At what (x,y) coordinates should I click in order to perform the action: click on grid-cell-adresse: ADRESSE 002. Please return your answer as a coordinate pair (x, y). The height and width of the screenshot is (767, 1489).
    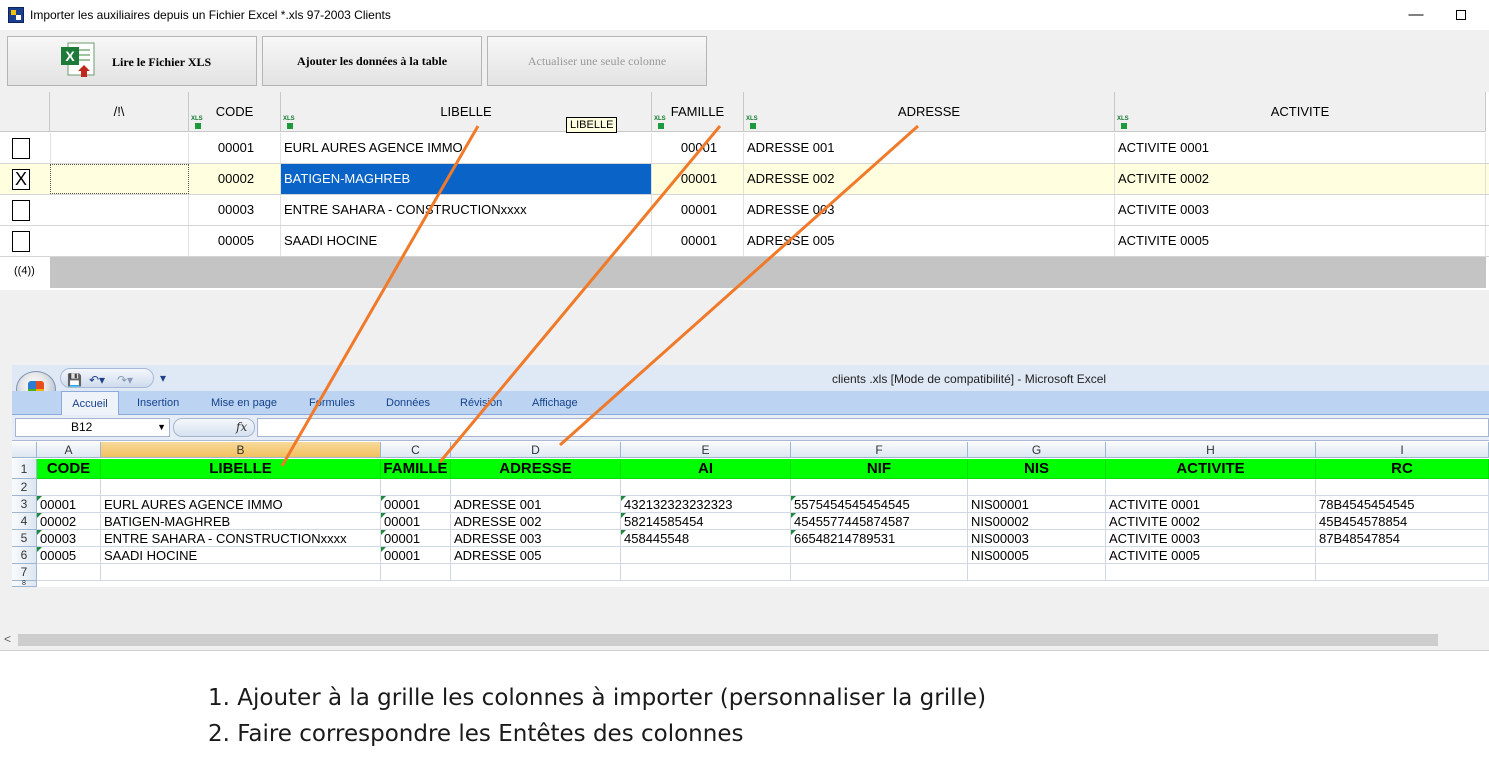
    Looking at the image, I should click on (929, 179).